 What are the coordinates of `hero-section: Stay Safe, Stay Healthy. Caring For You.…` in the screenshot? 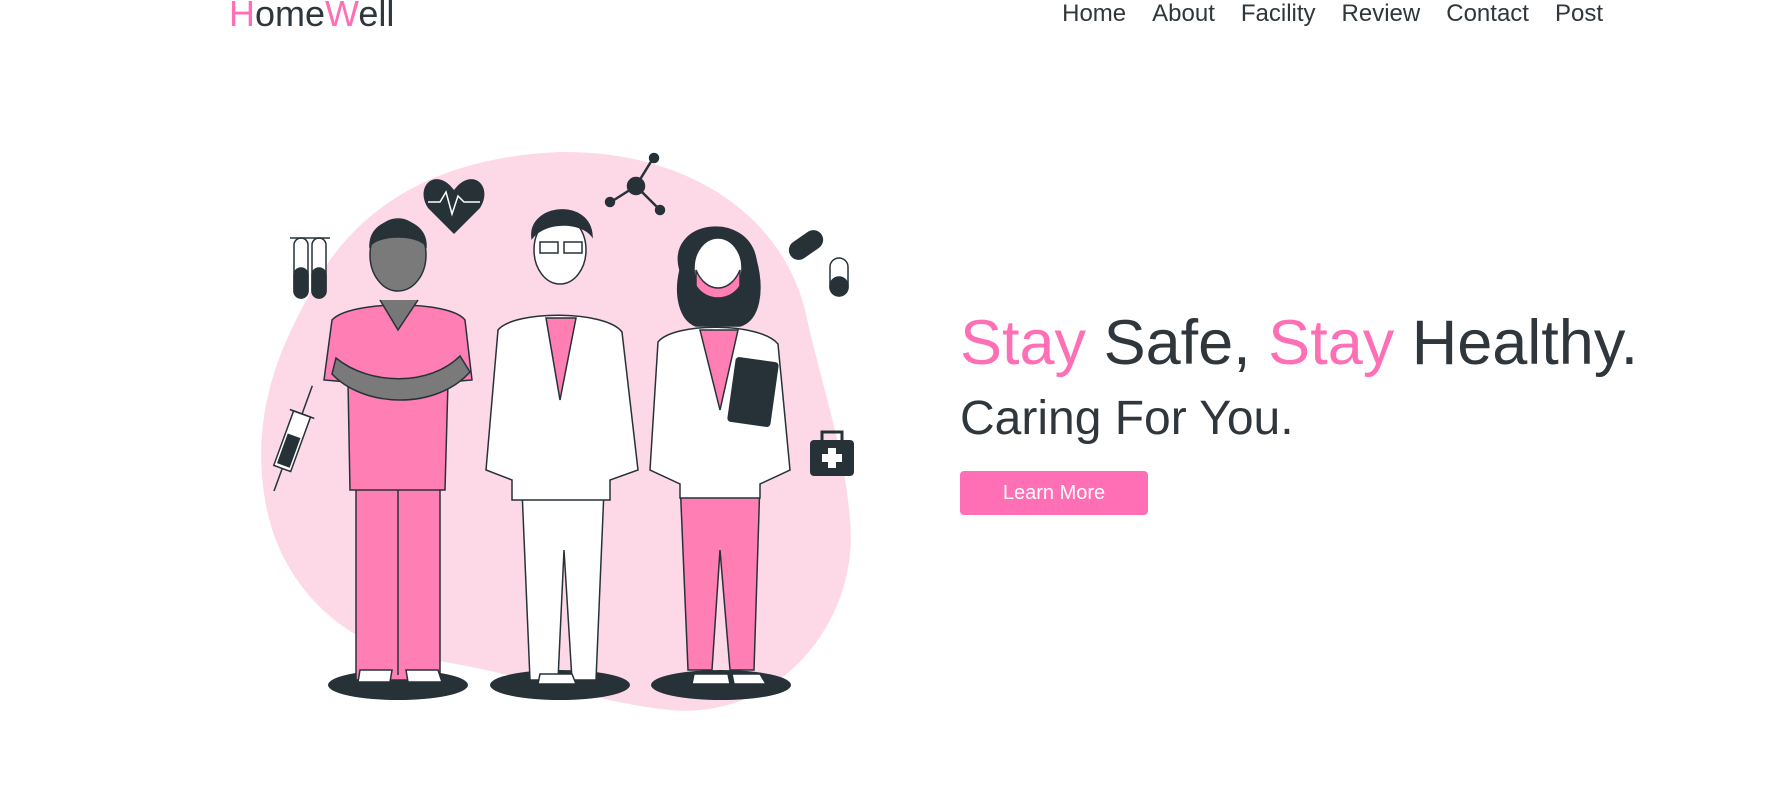 It's located at (1299, 410).